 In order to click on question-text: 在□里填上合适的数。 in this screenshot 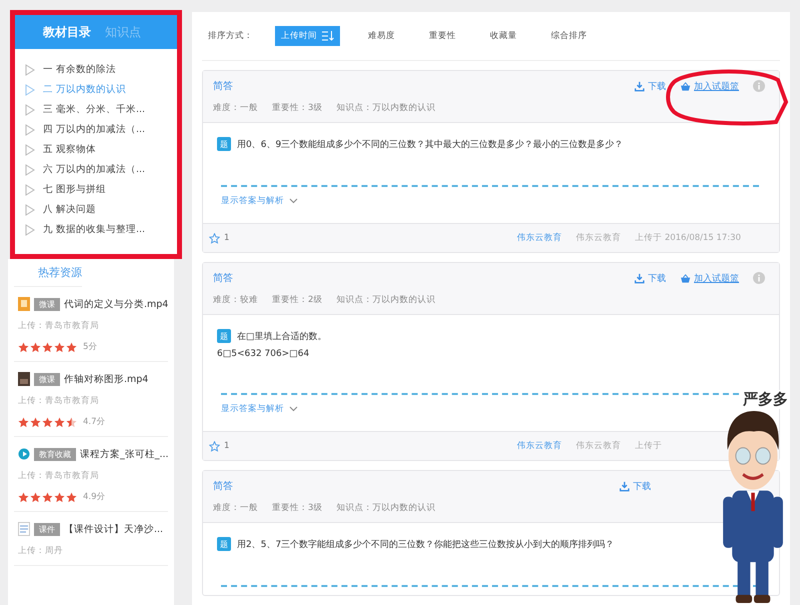, I will do `click(282, 336)`.